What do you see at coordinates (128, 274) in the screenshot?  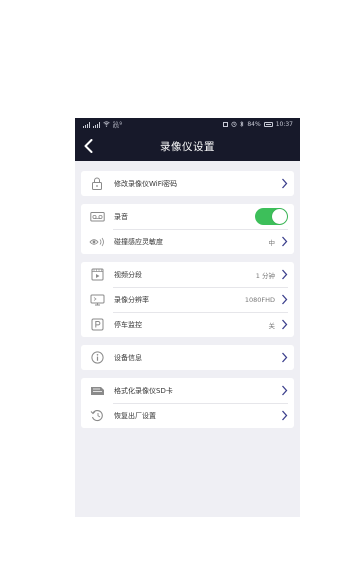 I see `video-segment-label: 视频分段` at bounding box center [128, 274].